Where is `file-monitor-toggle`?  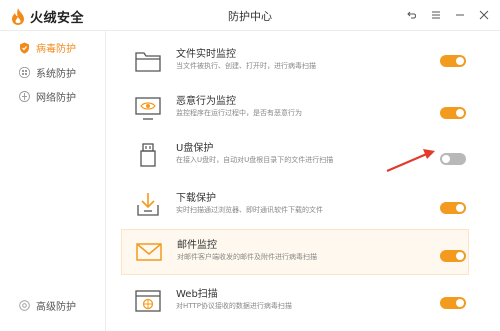 file-monitor-toggle is located at coordinates (453, 61).